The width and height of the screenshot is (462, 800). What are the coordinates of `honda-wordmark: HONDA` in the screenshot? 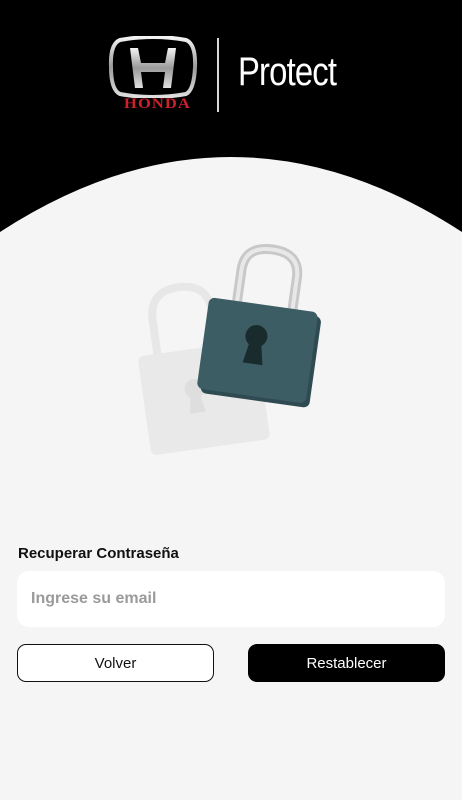 It's located at (157, 104).